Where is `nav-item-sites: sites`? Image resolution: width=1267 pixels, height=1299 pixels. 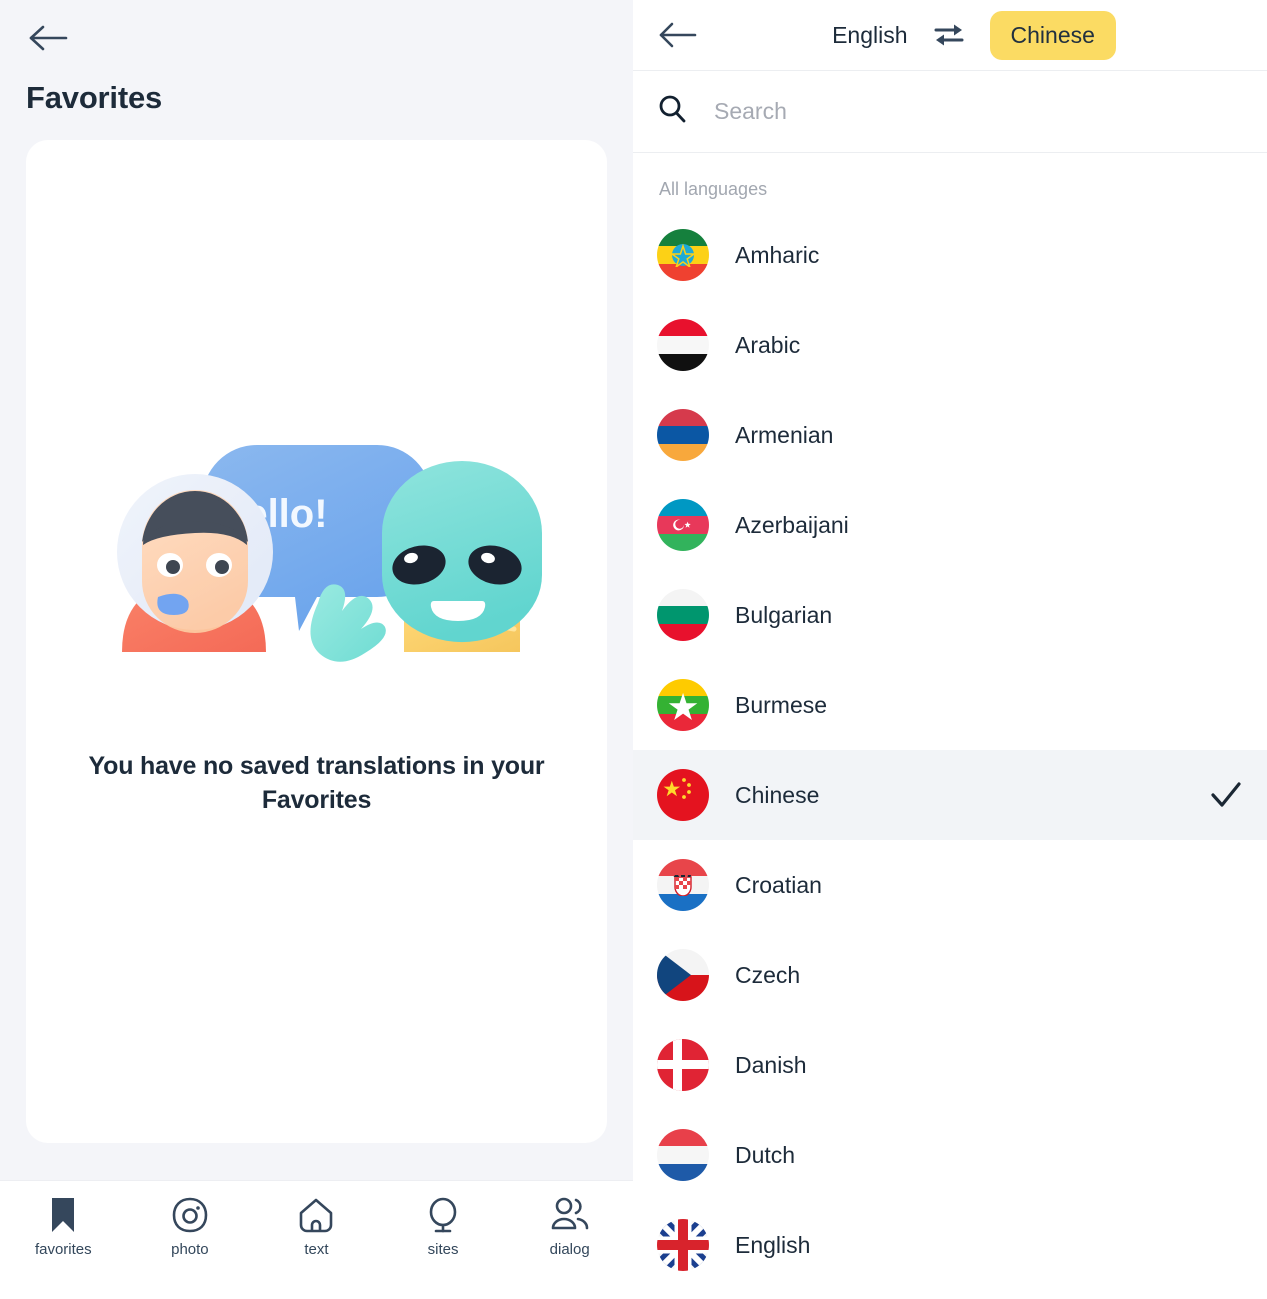 nav-item-sites: sites is located at coordinates (443, 1226).